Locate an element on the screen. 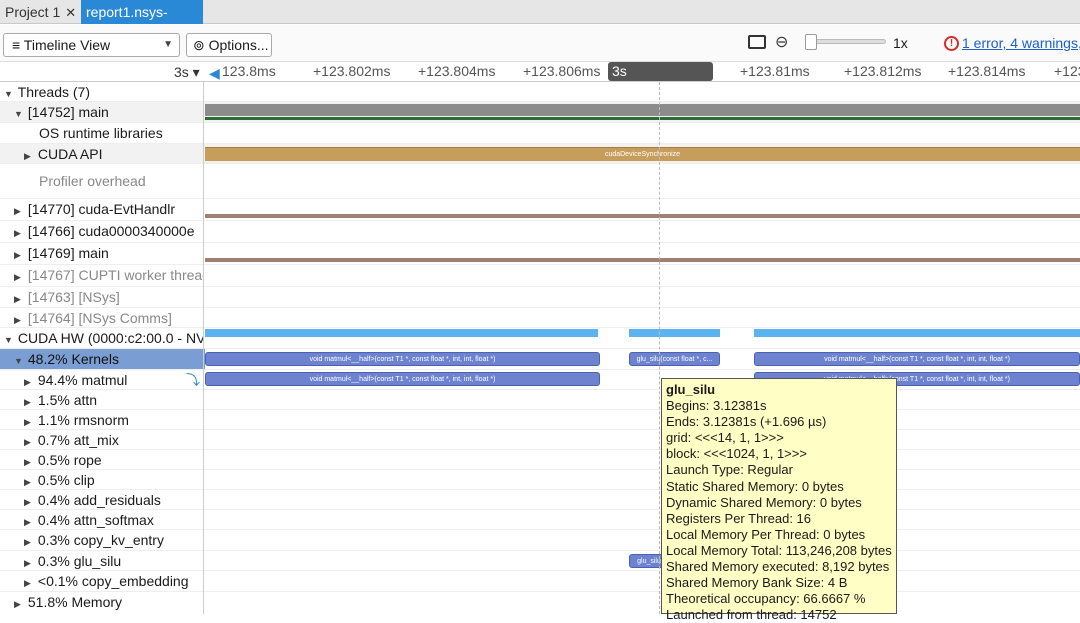  tooltip-line: grid: <<<14, 1, 1>>> is located at coordinates (725, 438).